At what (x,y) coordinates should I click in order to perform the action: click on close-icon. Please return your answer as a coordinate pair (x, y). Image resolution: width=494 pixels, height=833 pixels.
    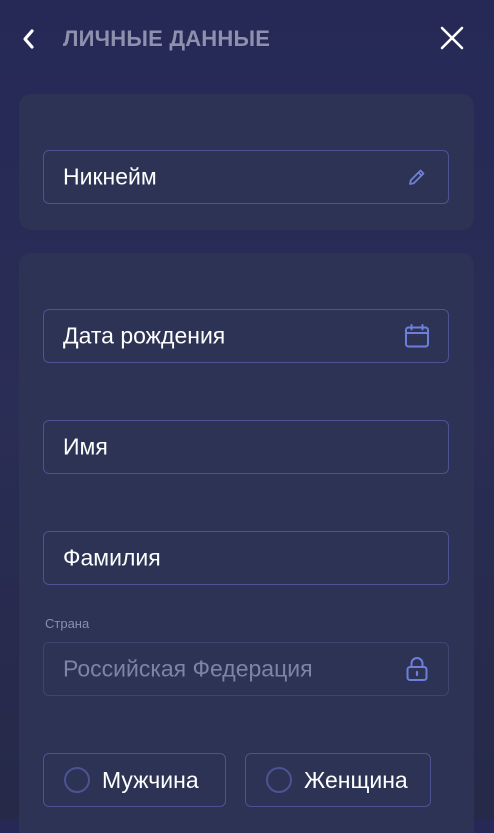
    Looking at the image, I should click on (452, 38).